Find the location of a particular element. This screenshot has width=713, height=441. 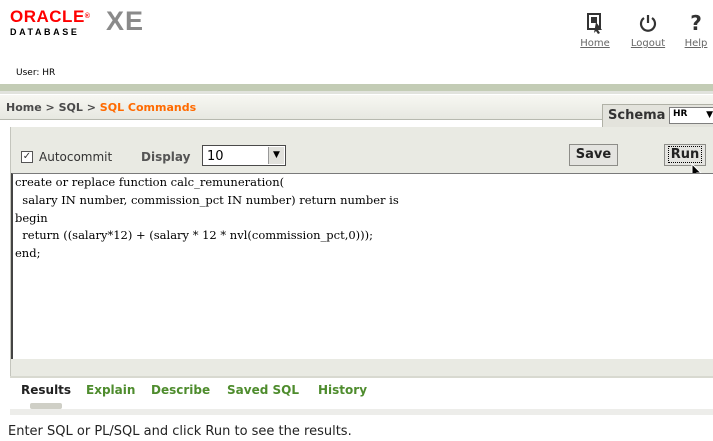

tab-results: Results is located at coordinates (46, 390).